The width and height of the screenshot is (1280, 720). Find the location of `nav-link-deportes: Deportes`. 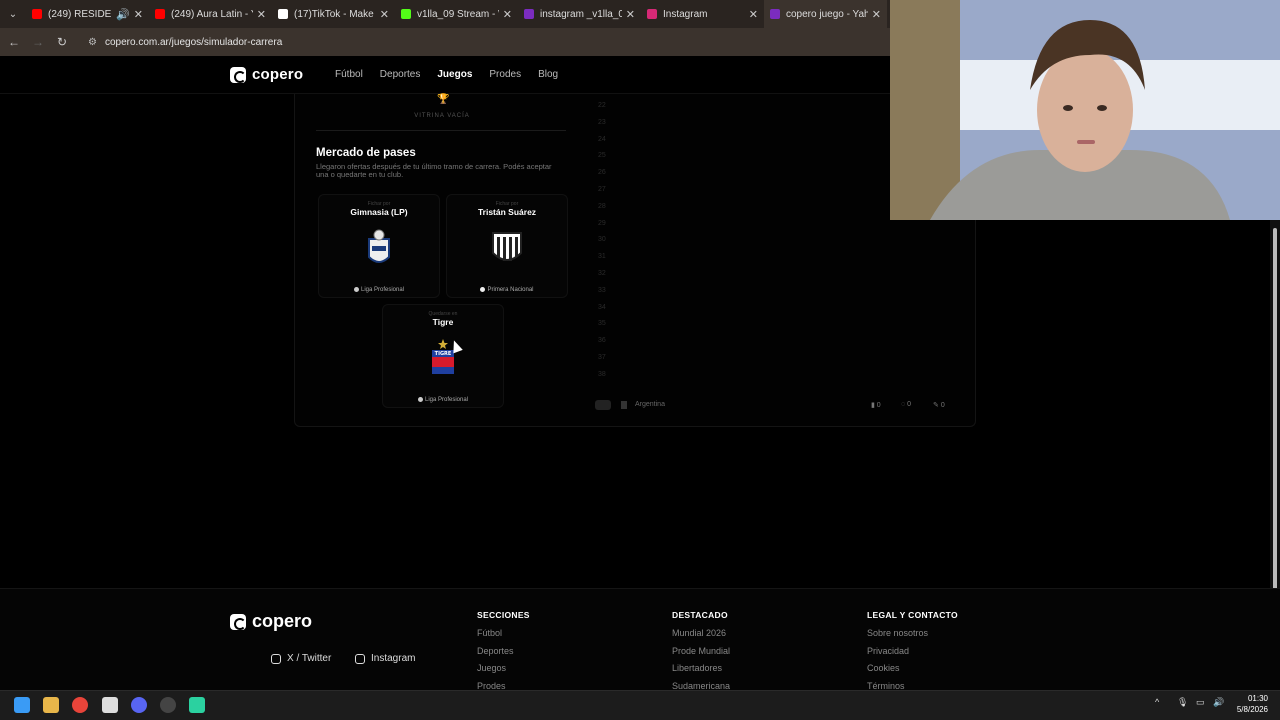

nav-link-deportes: Deportes is located at coordinates (400, 74).